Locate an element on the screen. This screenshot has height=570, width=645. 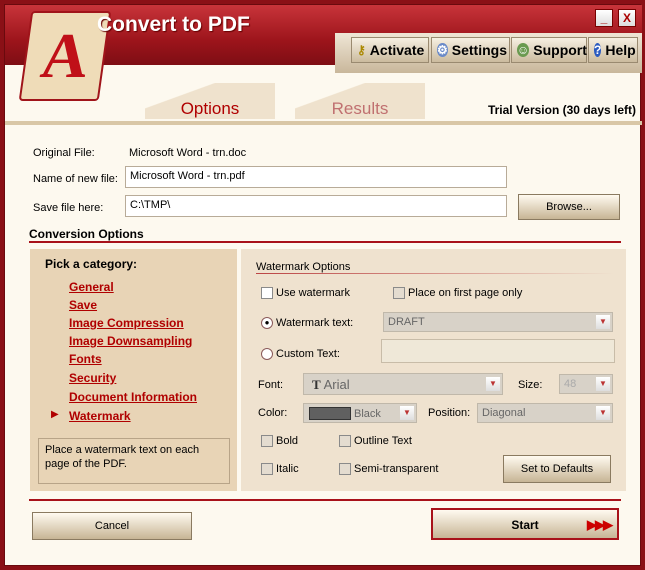
italic-label: Italic is located at coordinates (287, 469).